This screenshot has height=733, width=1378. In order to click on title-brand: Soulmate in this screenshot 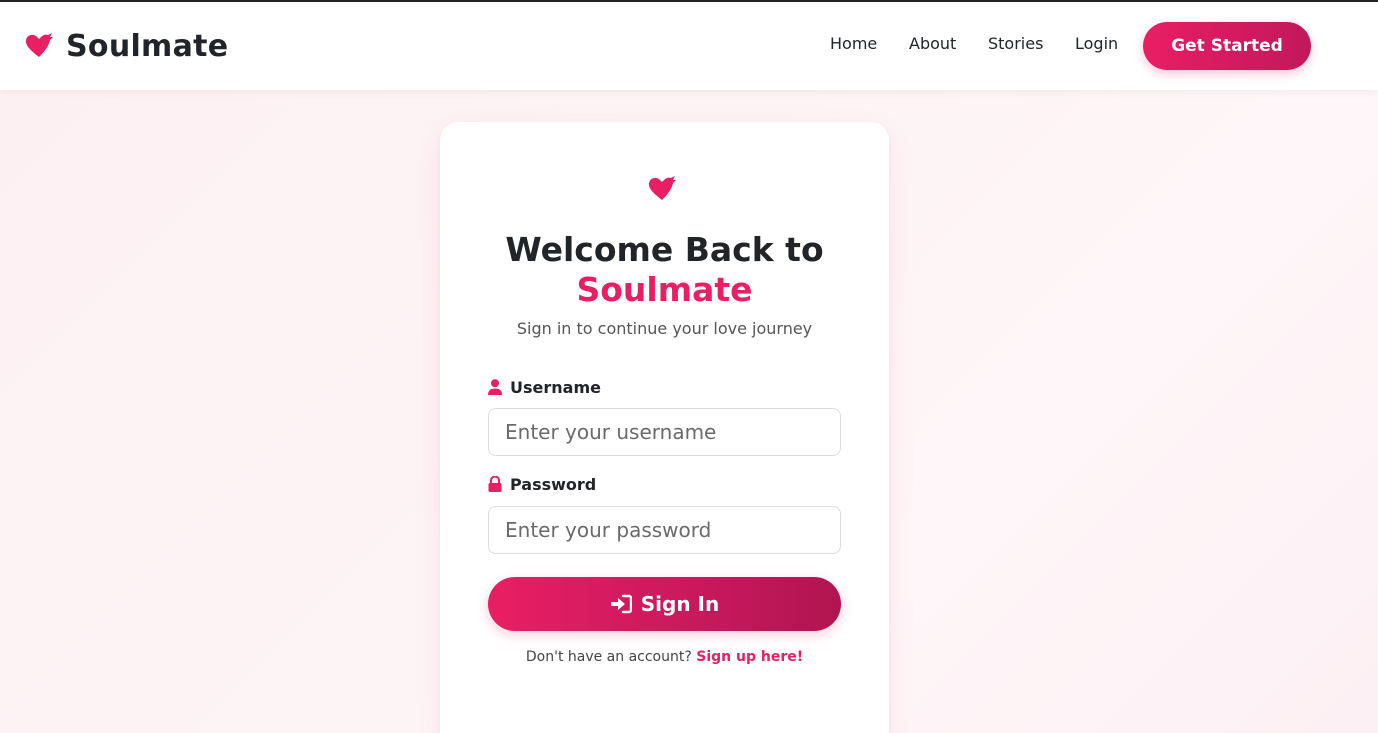, I will do `click(664, 289)`.